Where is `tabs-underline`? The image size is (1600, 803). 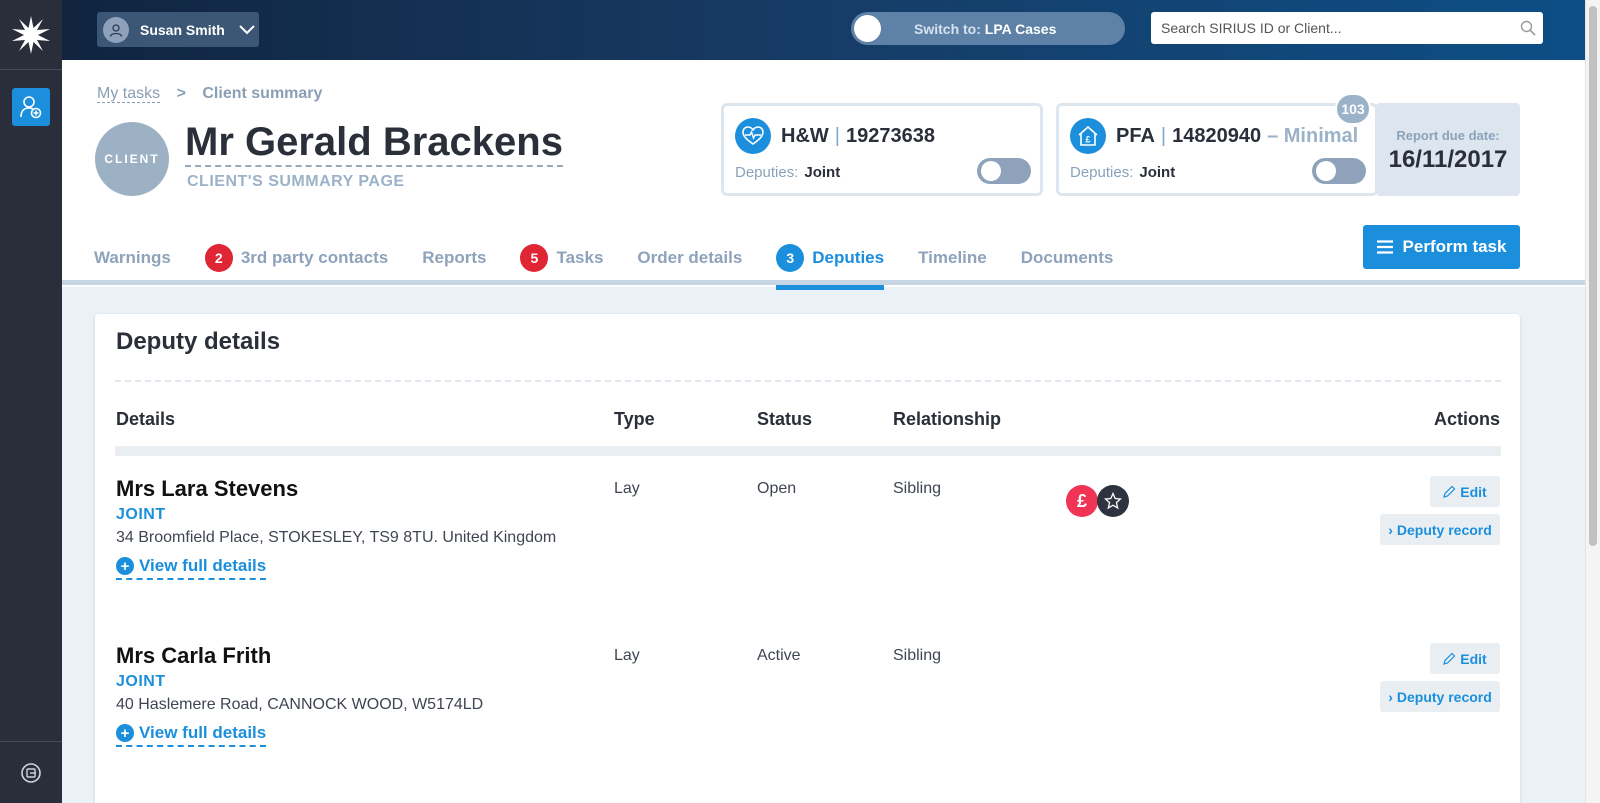 tabs-underline is located at coordinates (823, 282).